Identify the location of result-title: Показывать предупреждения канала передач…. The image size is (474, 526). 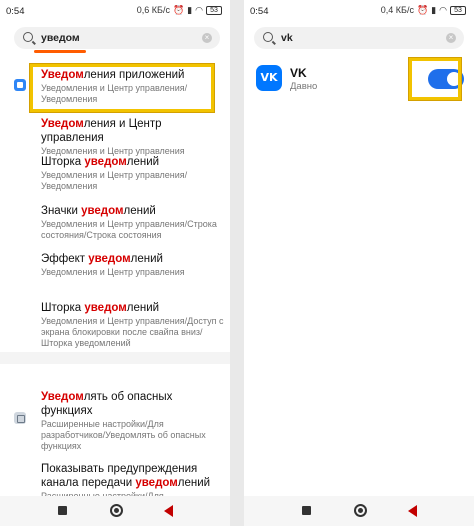
(126, 476).